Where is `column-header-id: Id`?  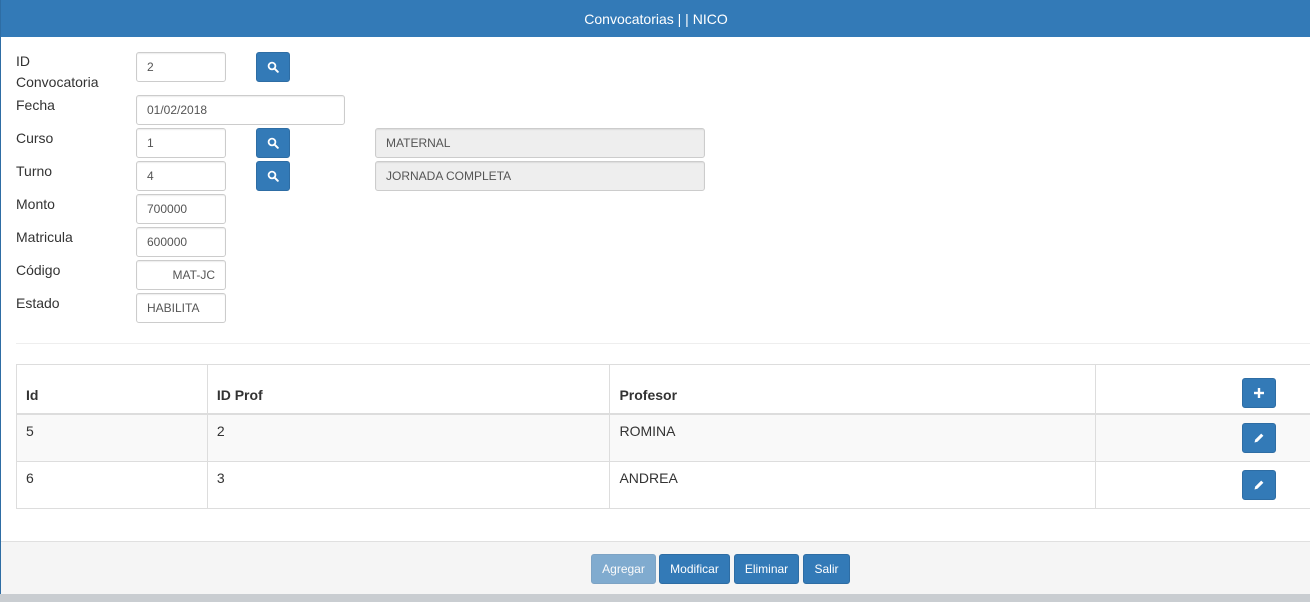
column-header-id: Id is located at coordinates (112, 389).